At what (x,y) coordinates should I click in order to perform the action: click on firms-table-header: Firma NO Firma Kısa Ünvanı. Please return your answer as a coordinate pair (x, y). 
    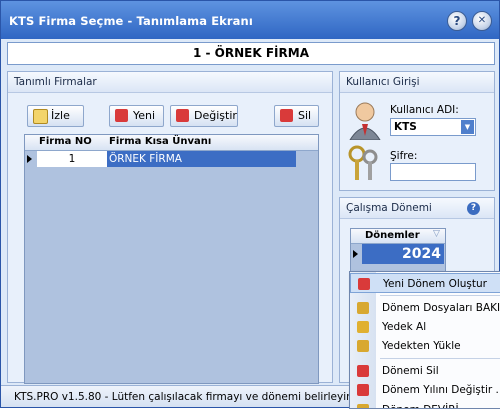
    Looking at the image, I should click on (171, 143).